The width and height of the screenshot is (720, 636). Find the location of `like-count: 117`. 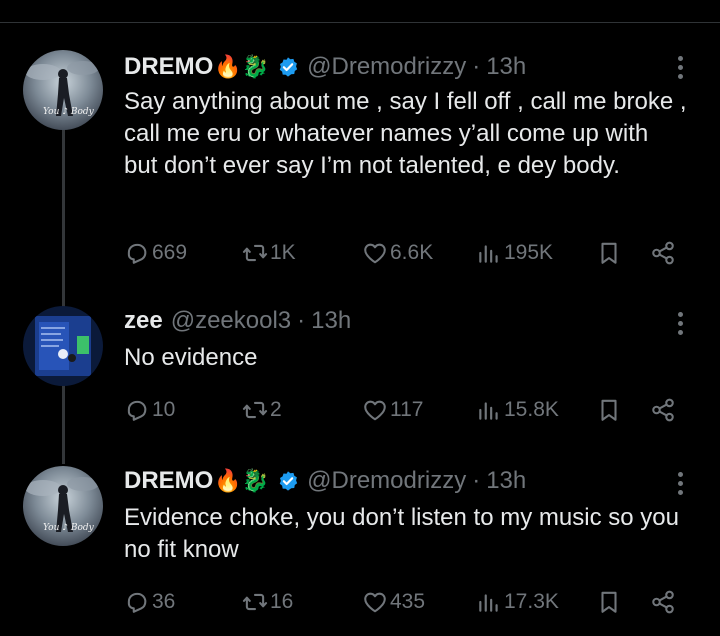

like-count: 117 is located at coordinates (407, 409).